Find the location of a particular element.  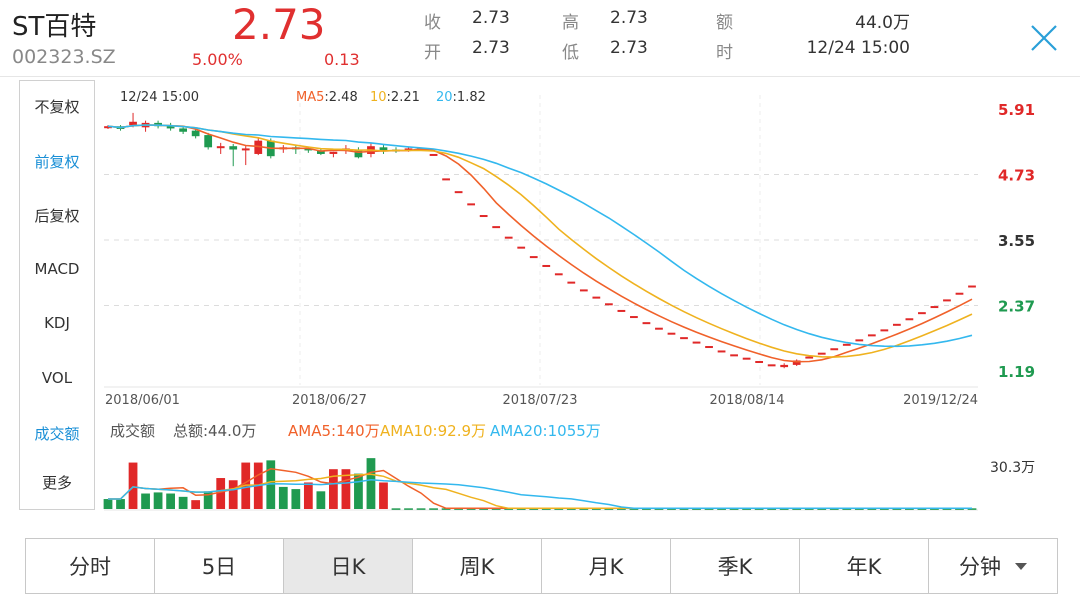

tab-weekly-k-label: 周K is located at coordinates (477, 567).